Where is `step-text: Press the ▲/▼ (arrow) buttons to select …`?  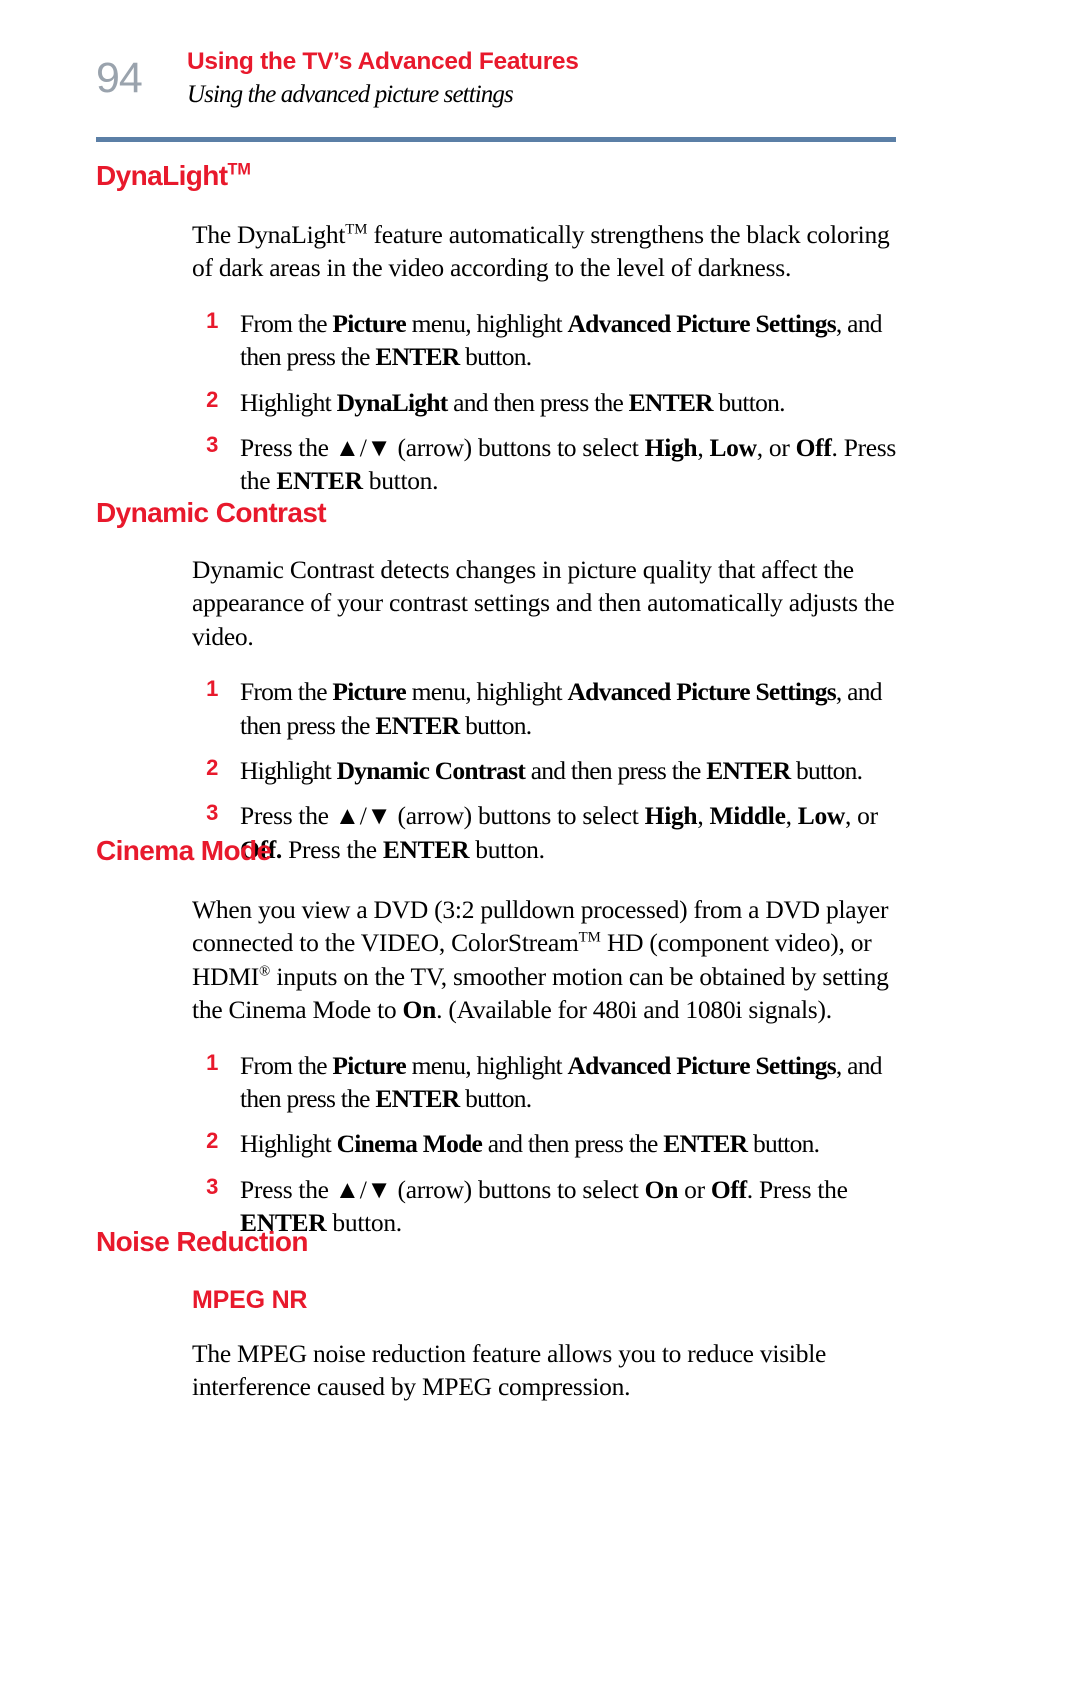 step-text: Press the ▲/▼ (arrow) buttons to select … is located at coordinates (568, 464).